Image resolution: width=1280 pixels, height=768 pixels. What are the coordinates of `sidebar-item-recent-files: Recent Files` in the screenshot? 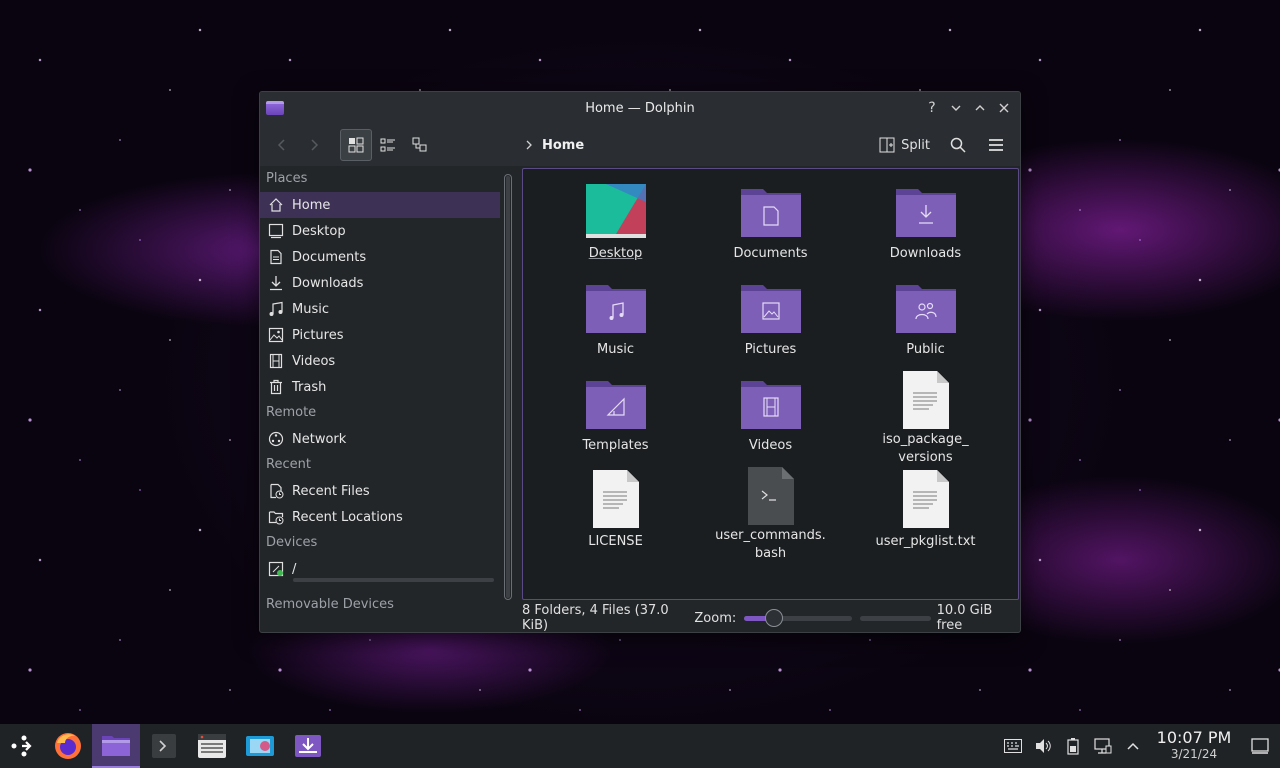 It's located at (380, 491).